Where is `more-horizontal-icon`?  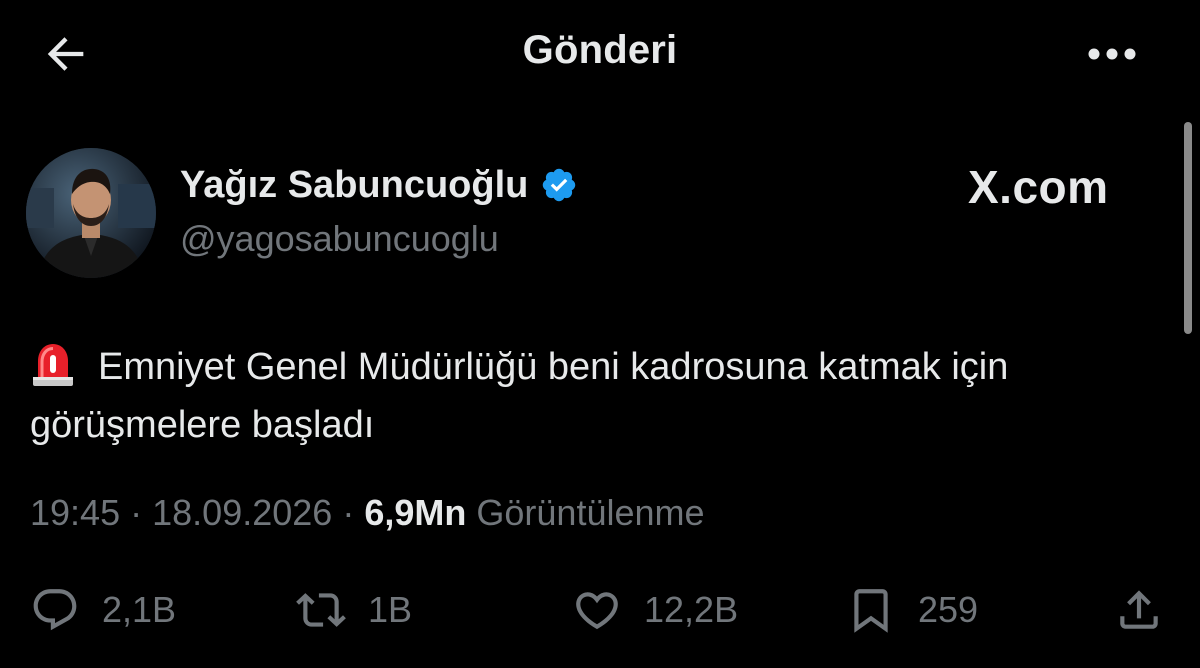
more-horizontal-icon is located at coordinates (1112, 54).